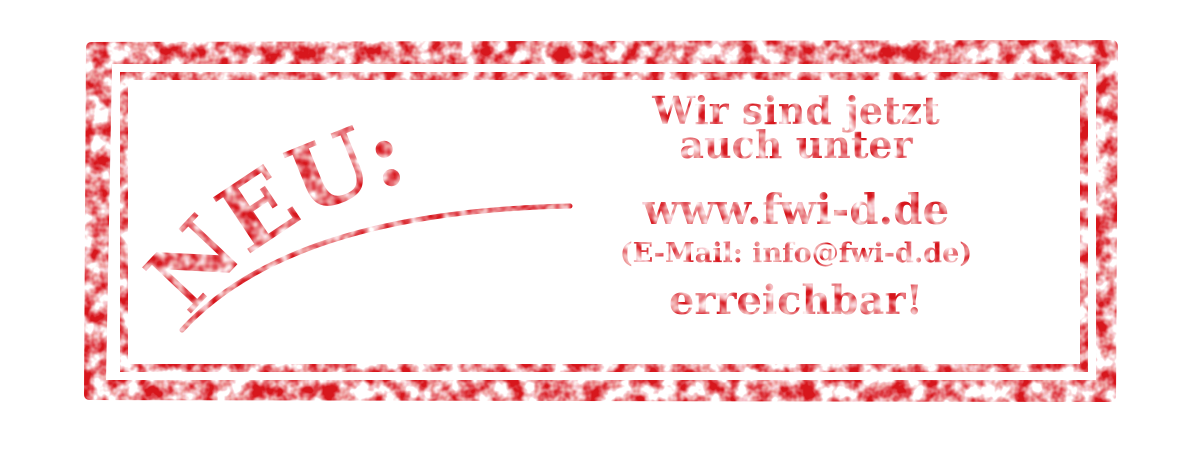 The height and width of the screenshot is (450, 1200). What do you see at coordinates (796, 253) in the screenshot?
I see `email-address: (E-Mail: info@fwi-d.de)` at bounding box center [796, 253].